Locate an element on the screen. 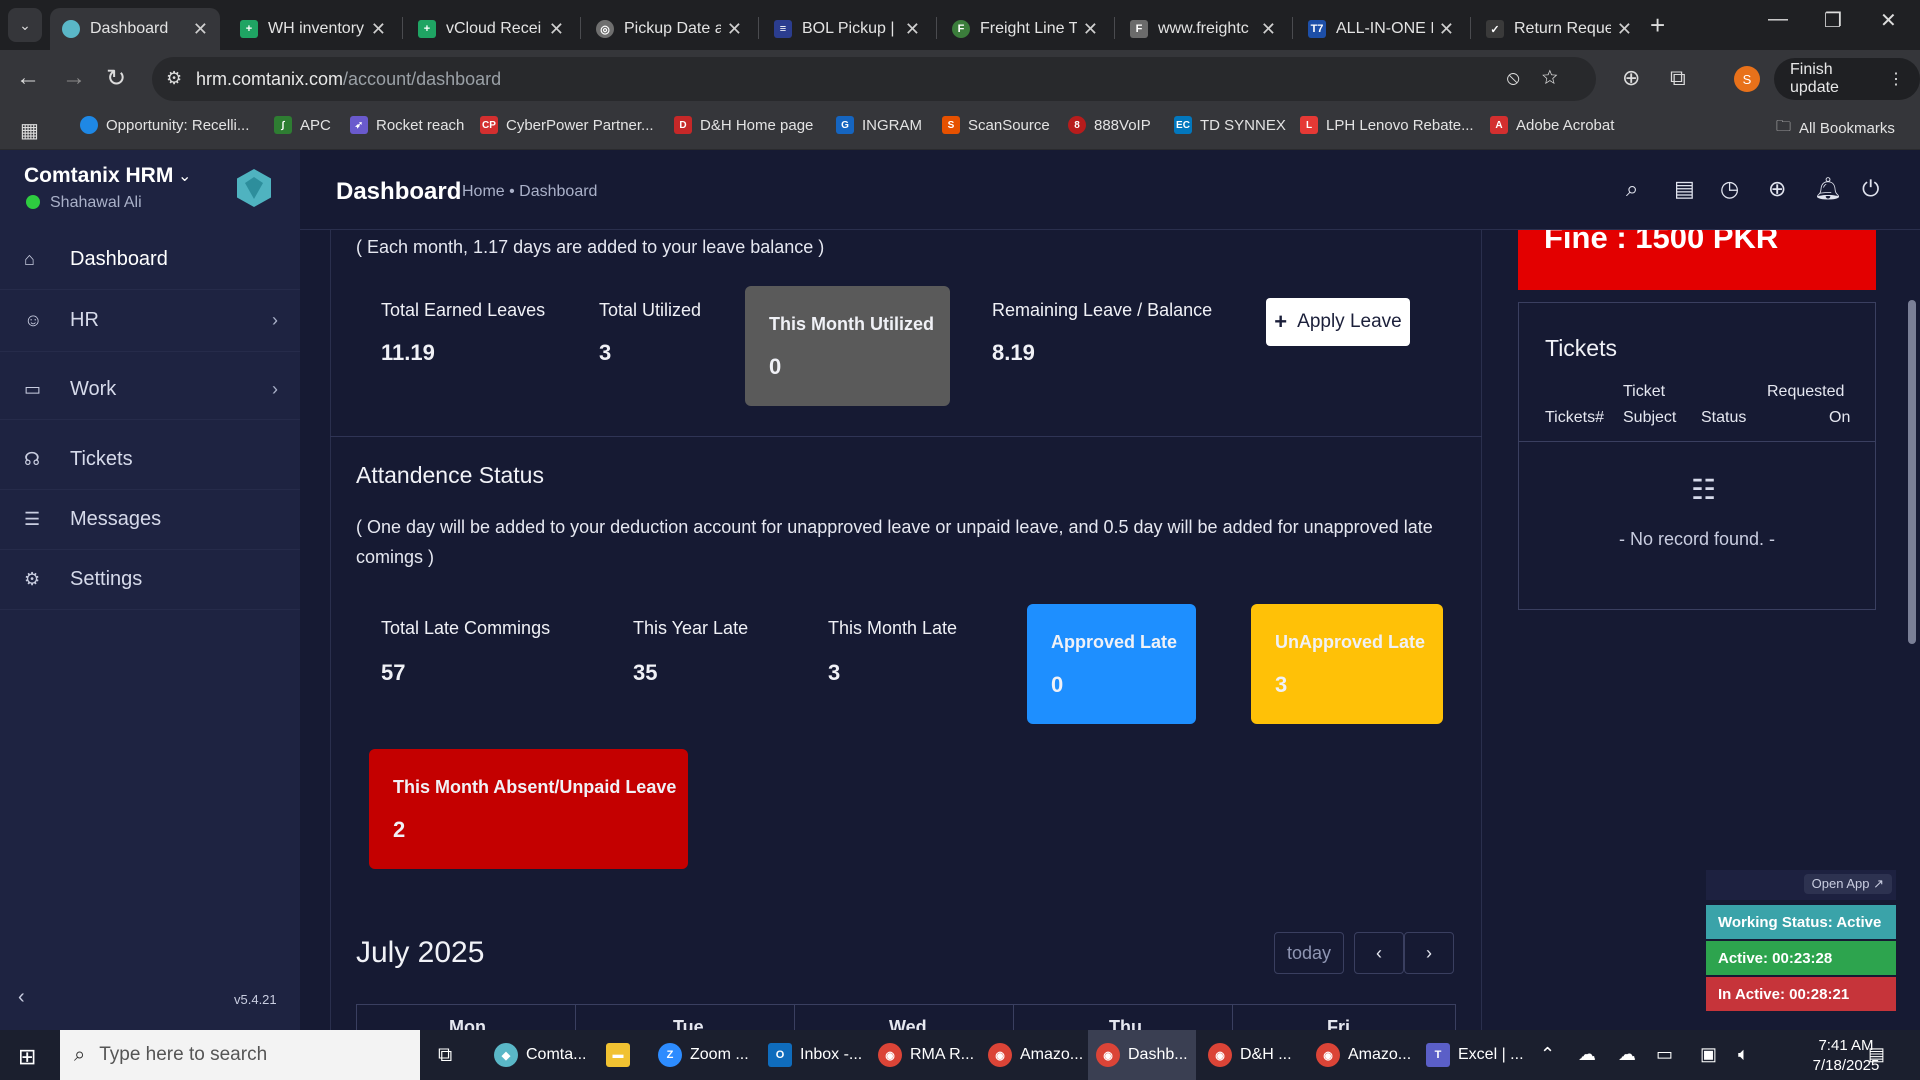 This screenshot has height=1080, width=1920. tab-freight-line: F Freight Line T ✕ is located at coordinates (1025, 29).